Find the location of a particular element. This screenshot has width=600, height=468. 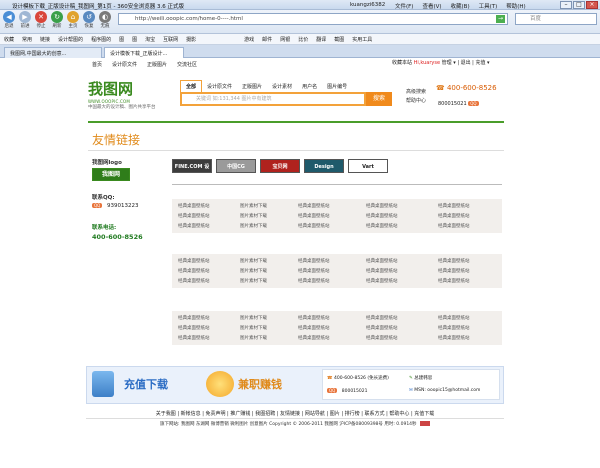

search-tab-all: 全部 is located at coordinates (191, 86).